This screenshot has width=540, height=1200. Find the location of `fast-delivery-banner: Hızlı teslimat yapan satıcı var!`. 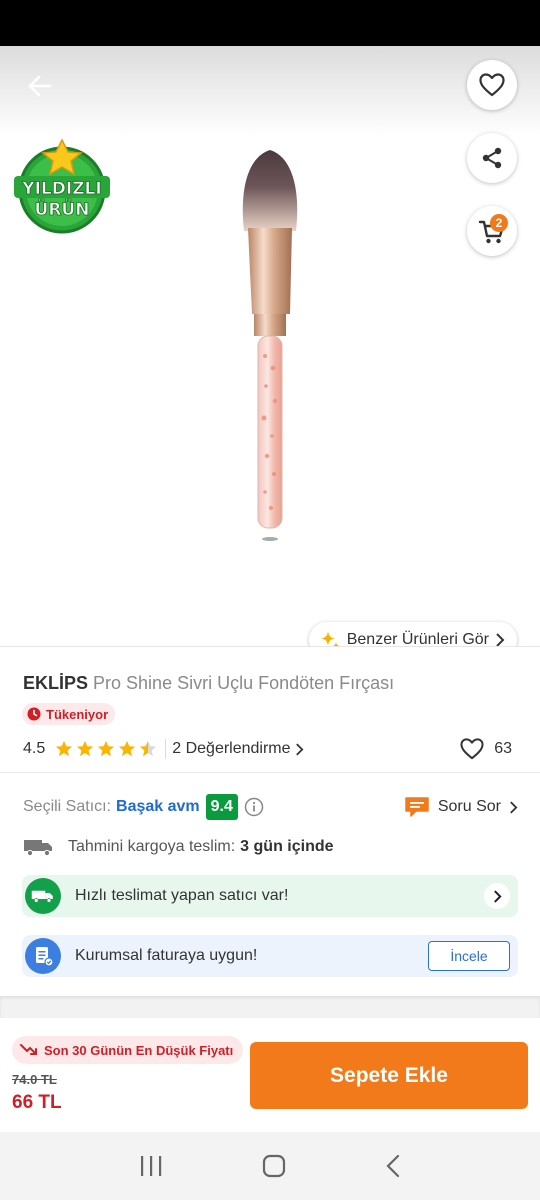

fast-delivery-banner: Hızlı teslimat yapan satıcı var! is located at coordinates (270, 896).